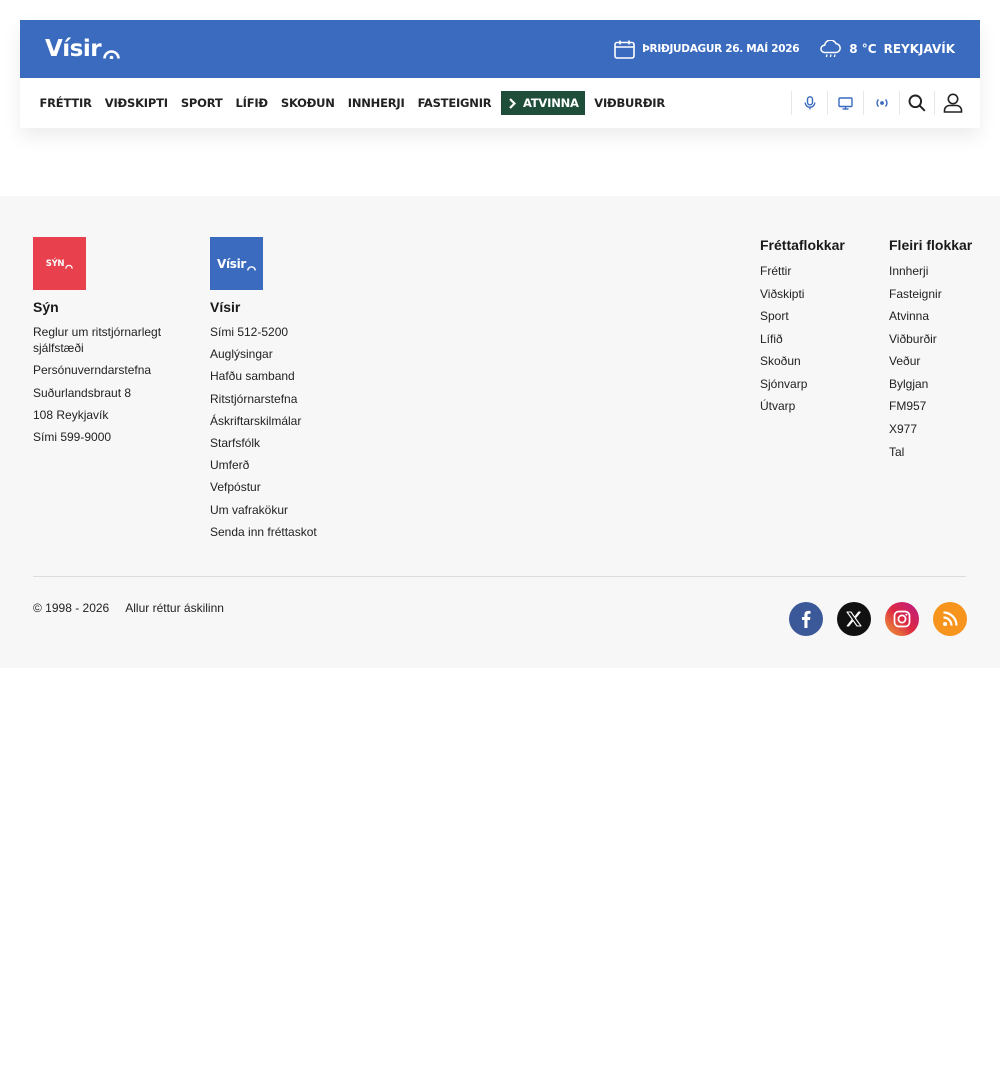  I want to click on footer-link: Innherji, so click(930, 271).